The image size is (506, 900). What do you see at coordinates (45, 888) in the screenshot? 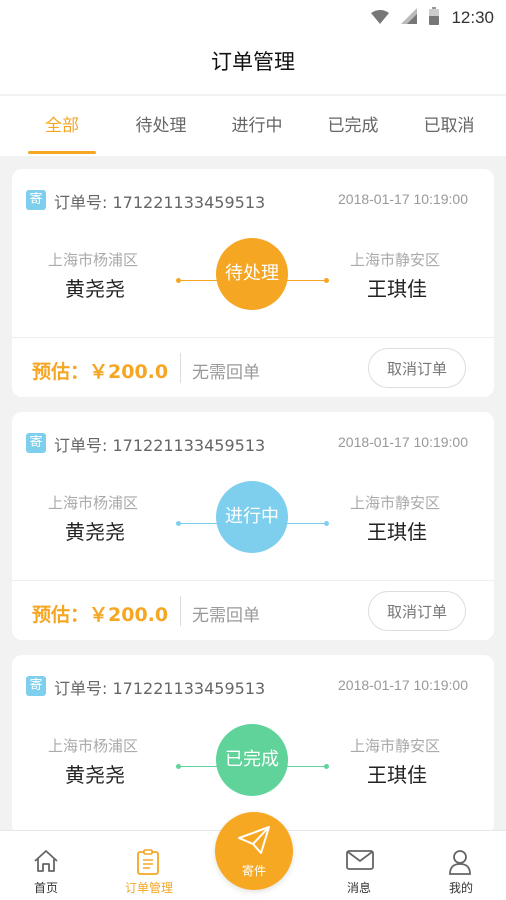
I see `nav-home-label: 首页` at bounding box center [45, 888].